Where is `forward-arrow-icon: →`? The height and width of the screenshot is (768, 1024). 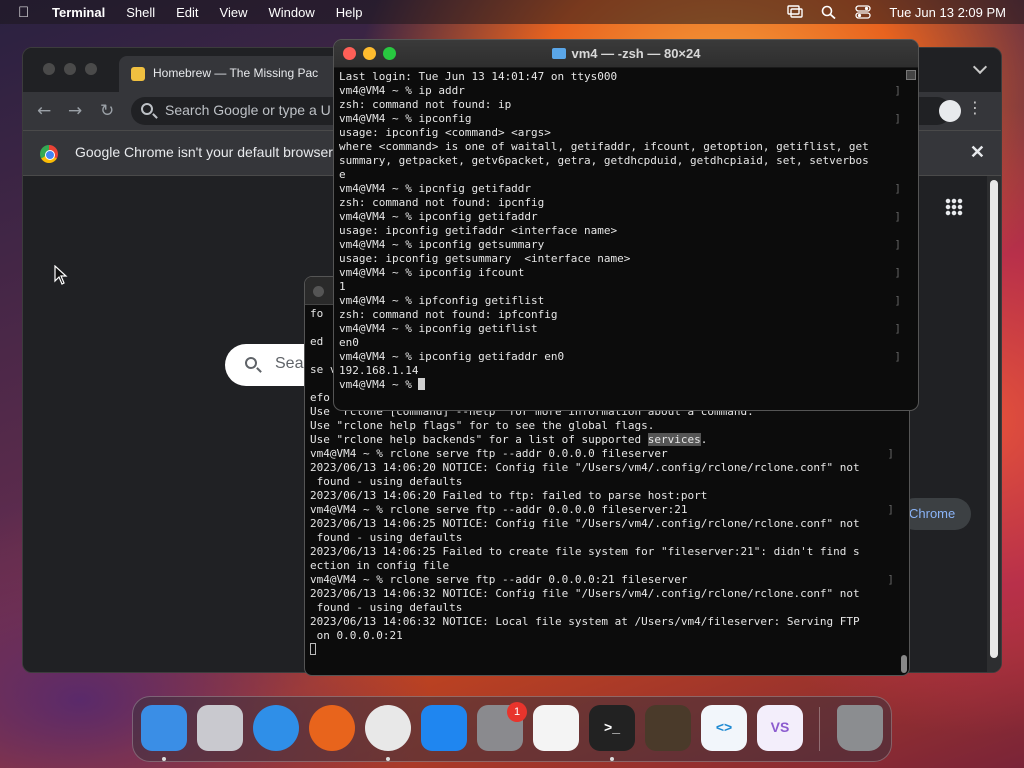
forward-arrow-icon: → is located at coordinates (75, 111).